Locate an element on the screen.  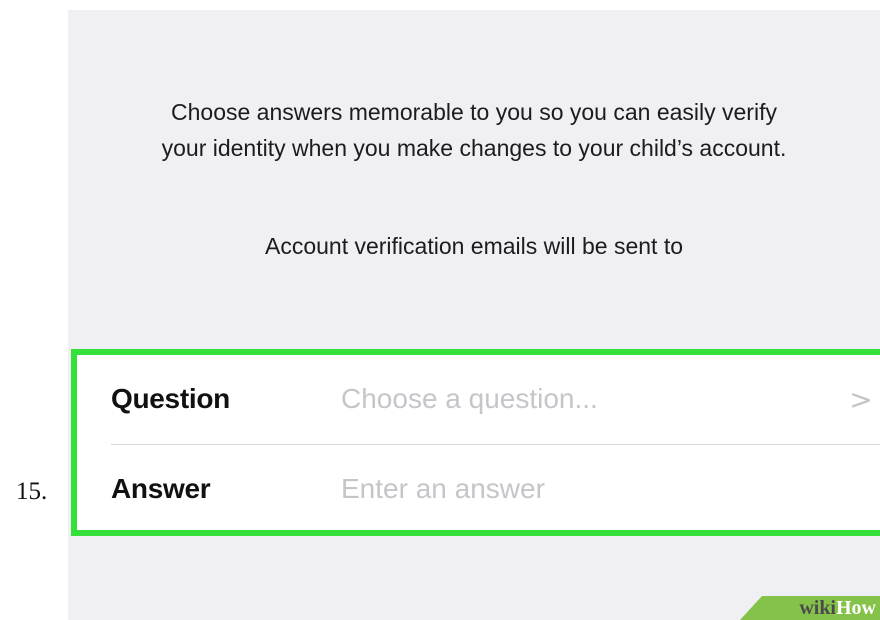
wikihow-logo-how: How is located at coordinates (856, 608).